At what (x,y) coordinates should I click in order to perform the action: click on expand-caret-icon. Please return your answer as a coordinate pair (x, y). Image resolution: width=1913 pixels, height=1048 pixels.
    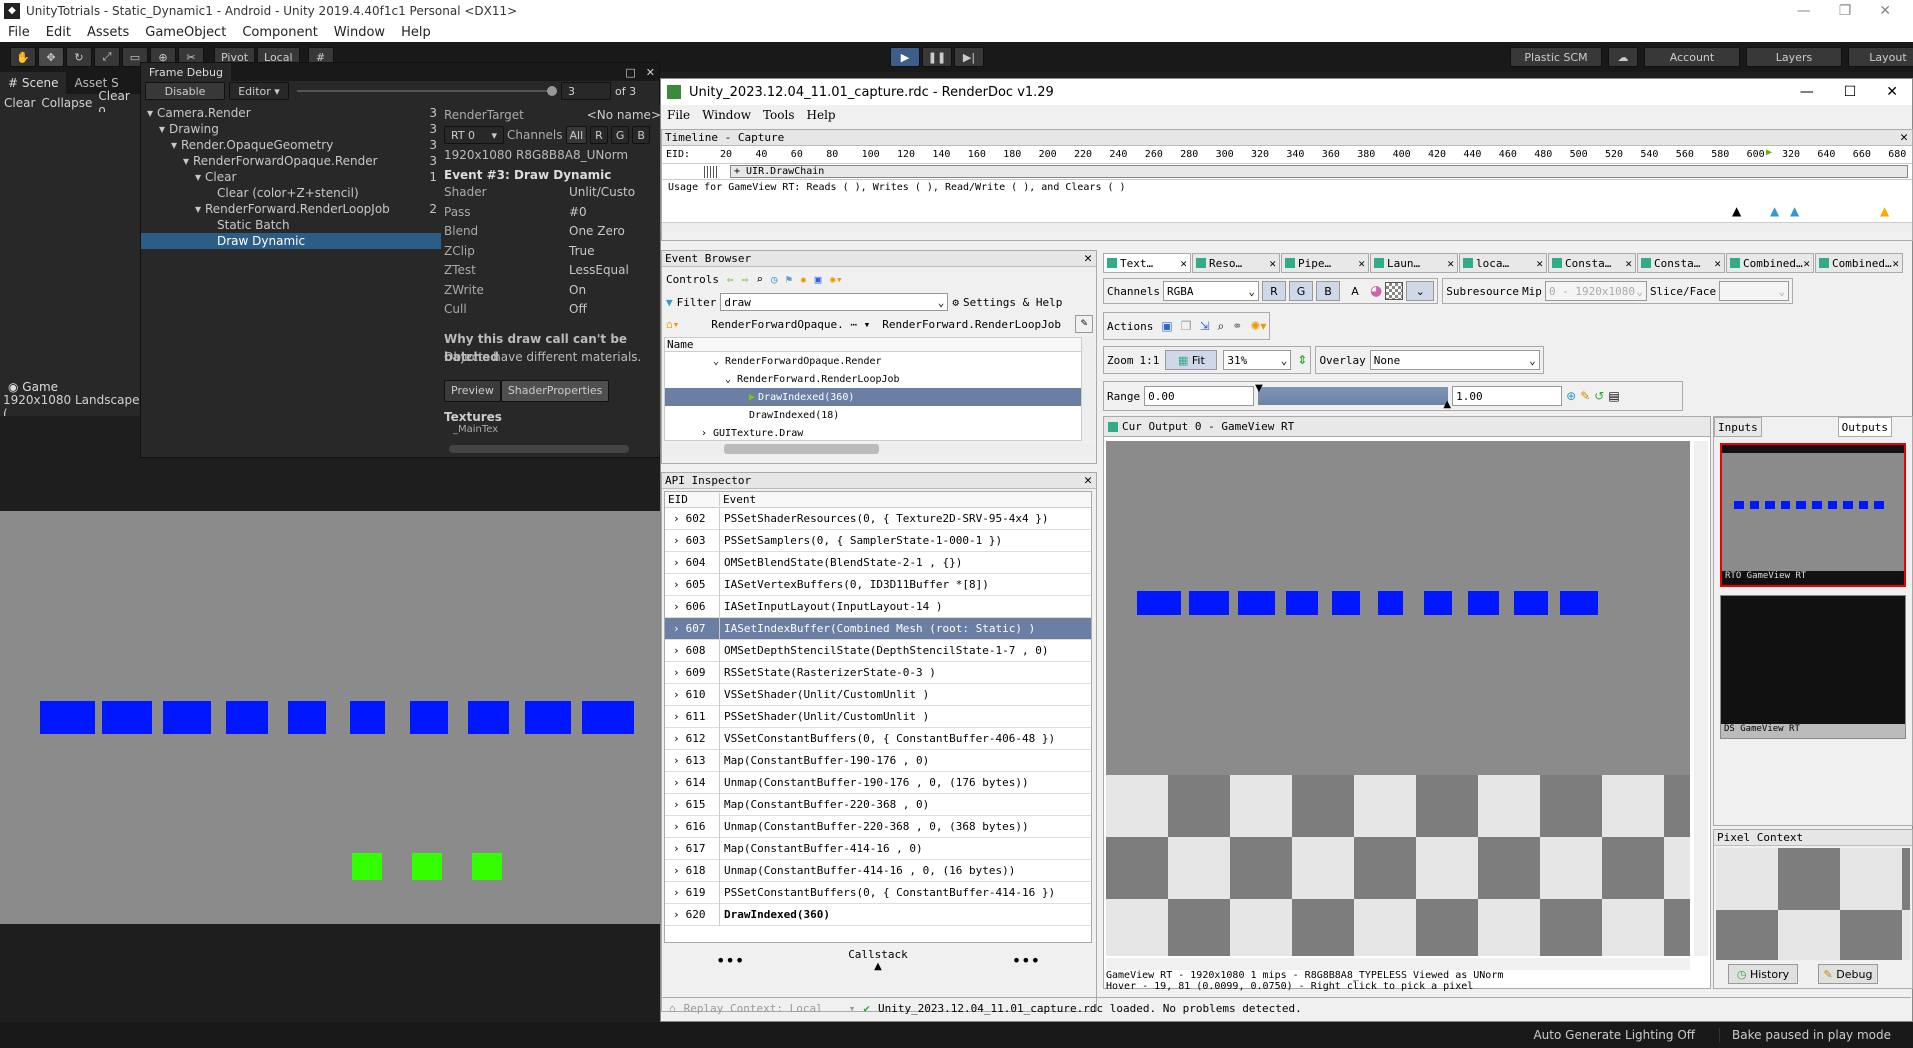
    Looking at the image, I should click on (212, 241).